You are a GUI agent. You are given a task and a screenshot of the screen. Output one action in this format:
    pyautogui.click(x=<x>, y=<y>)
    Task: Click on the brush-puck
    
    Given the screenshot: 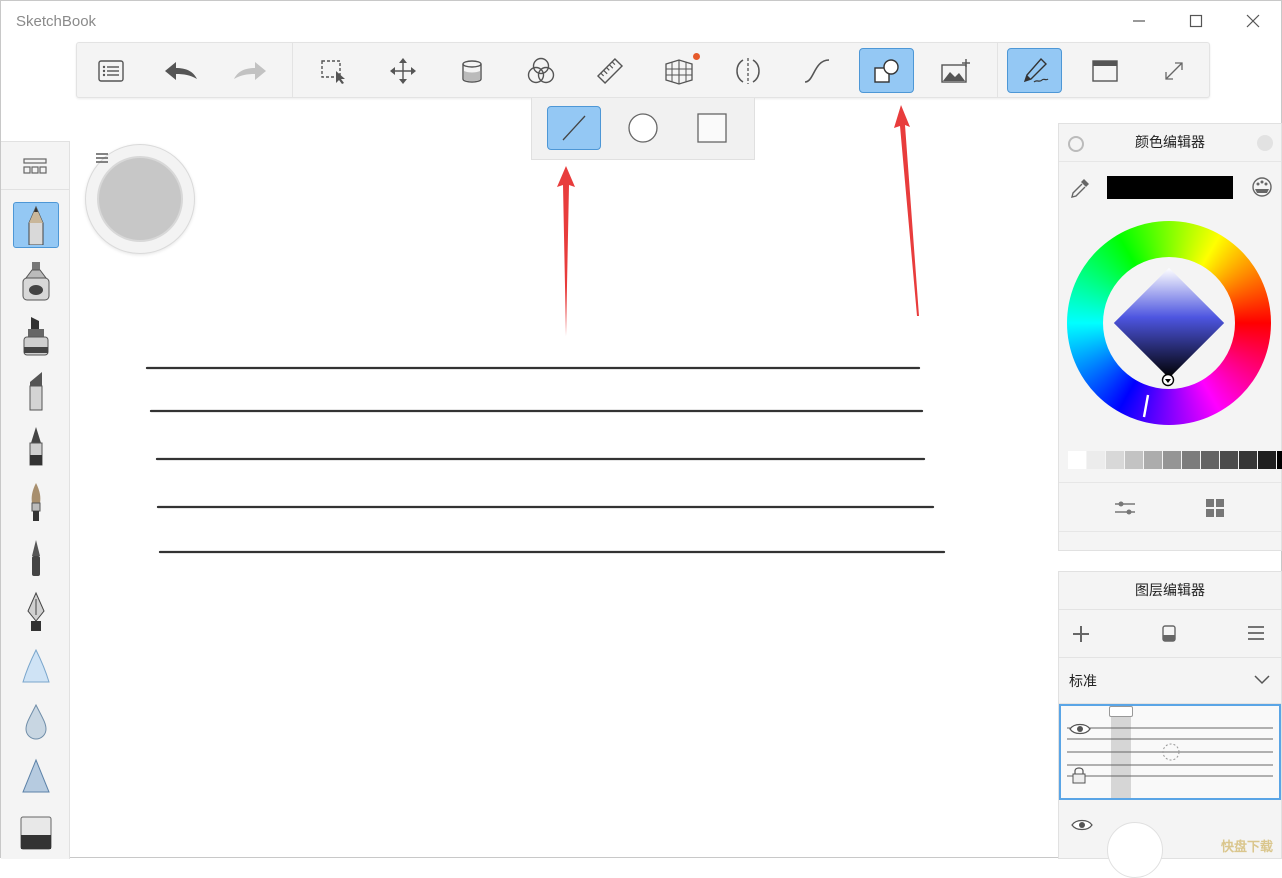 What is the action you would take?
    pyautogui.click(x=140, y=199)
    